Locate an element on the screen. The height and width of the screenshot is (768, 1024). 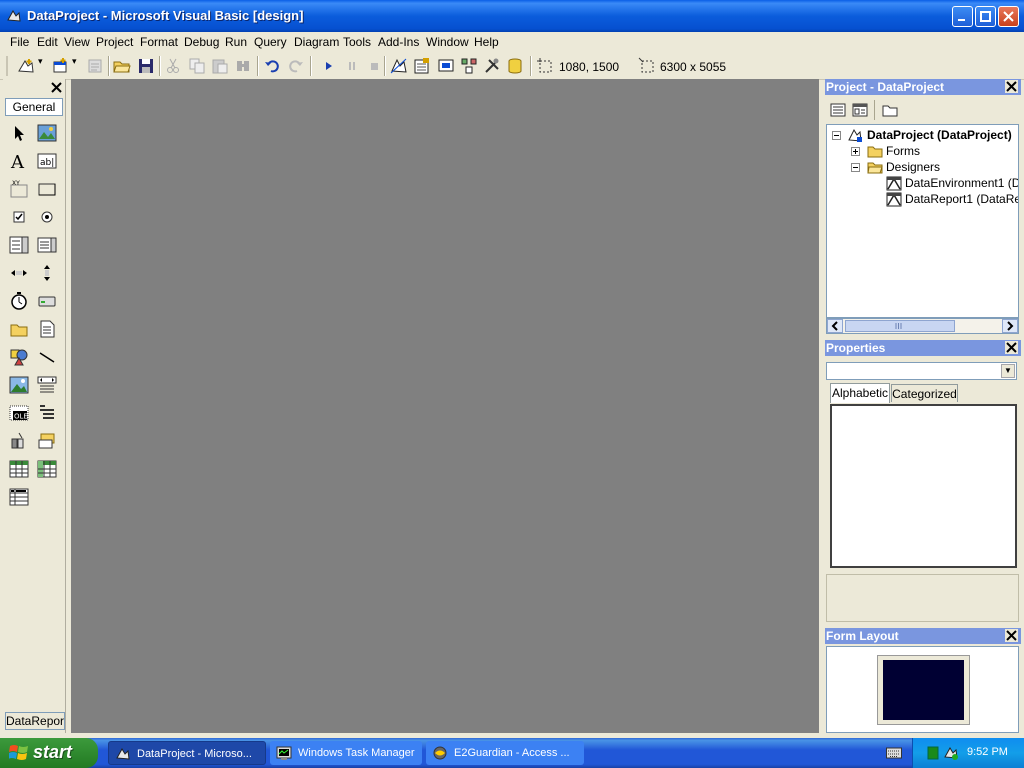
vscrollbar-tool-icon is located at coordinates (47, 273).